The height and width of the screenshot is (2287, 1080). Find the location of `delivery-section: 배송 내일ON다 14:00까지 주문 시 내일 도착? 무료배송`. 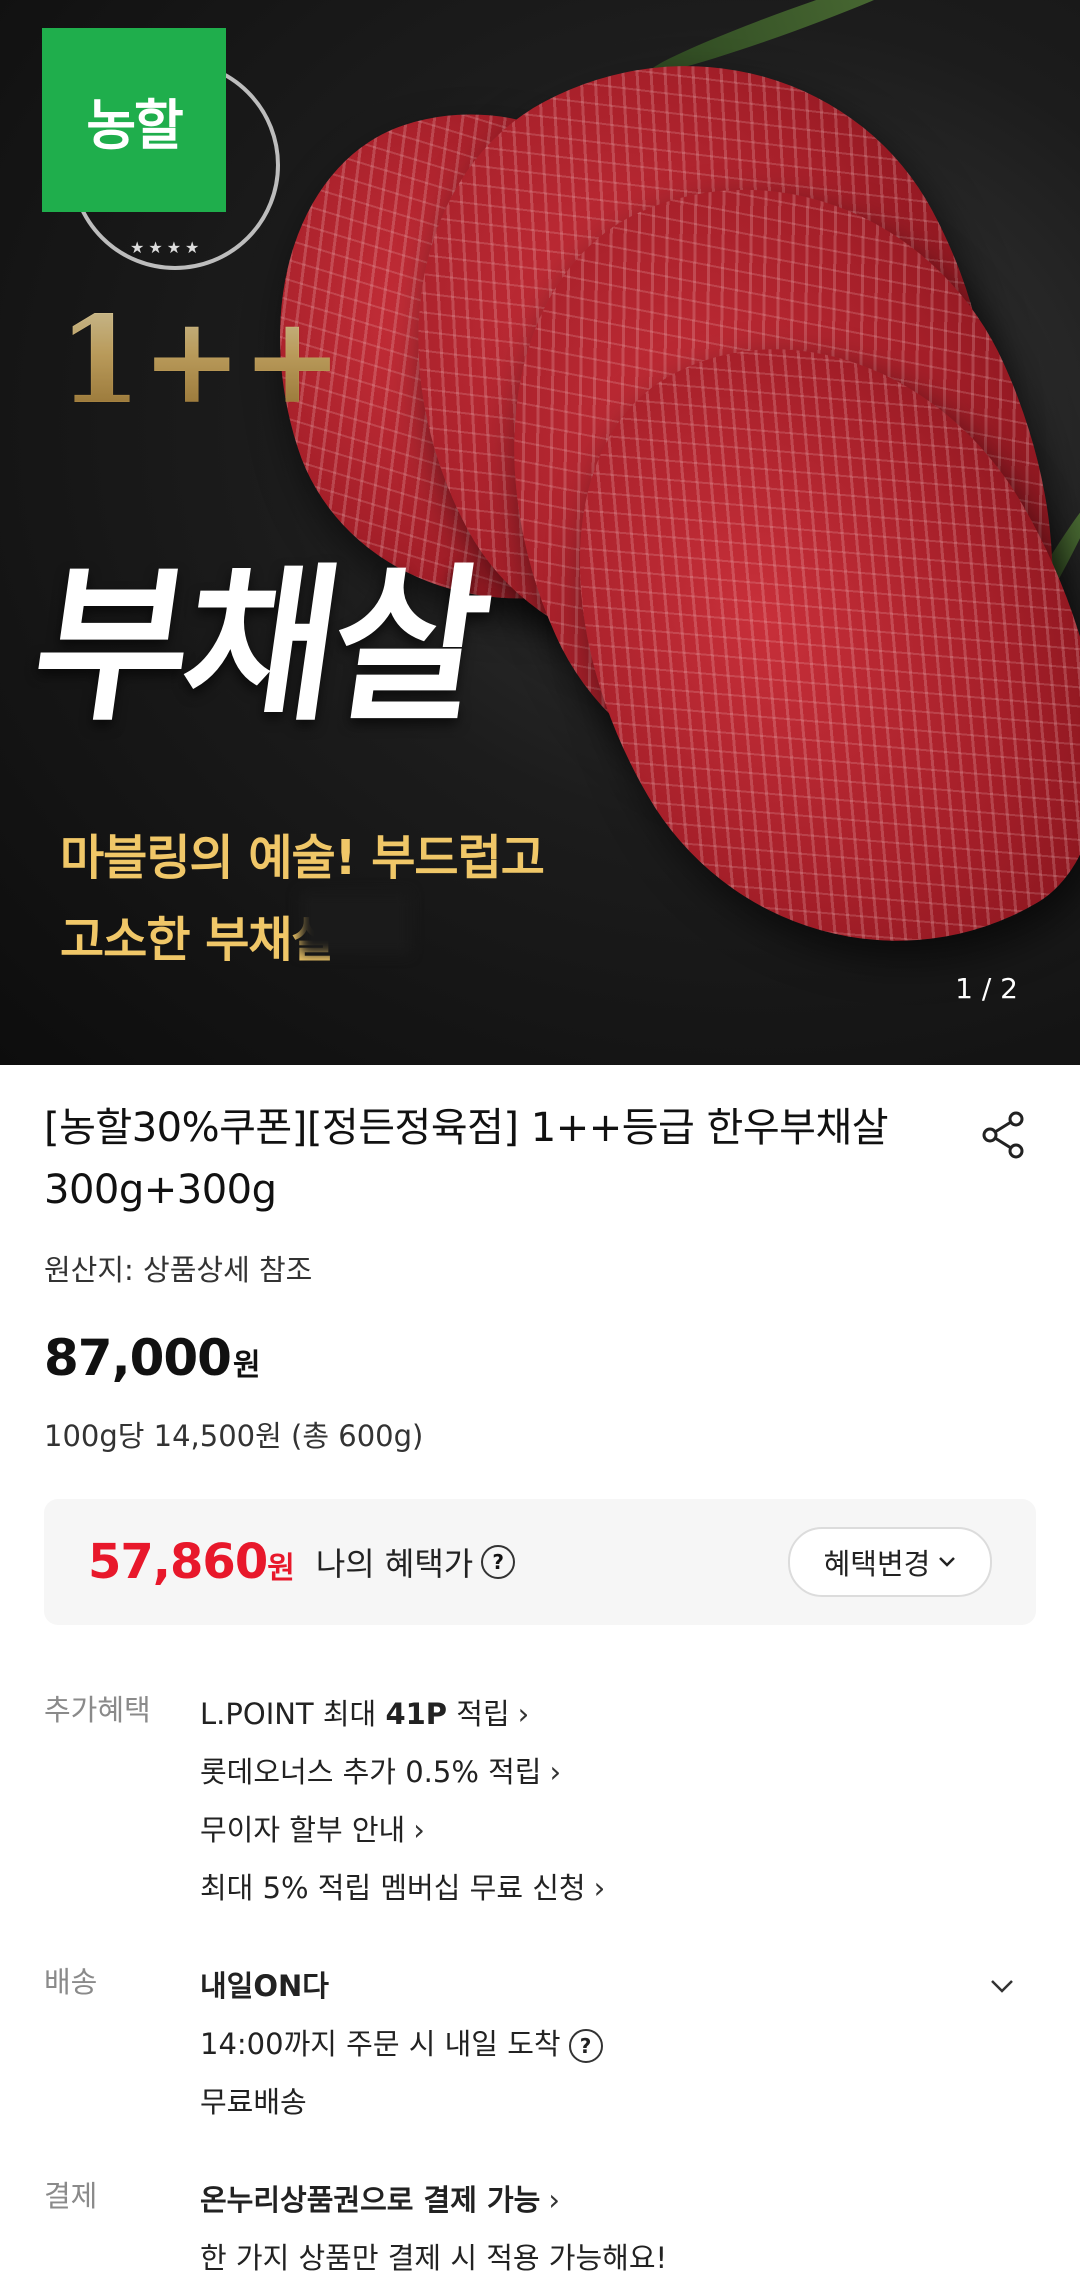

delivery-section: 배송 내일ON다 14:00까지 주문 시 내일 도착? 무료배송 is located at coordinates (540, 2044).